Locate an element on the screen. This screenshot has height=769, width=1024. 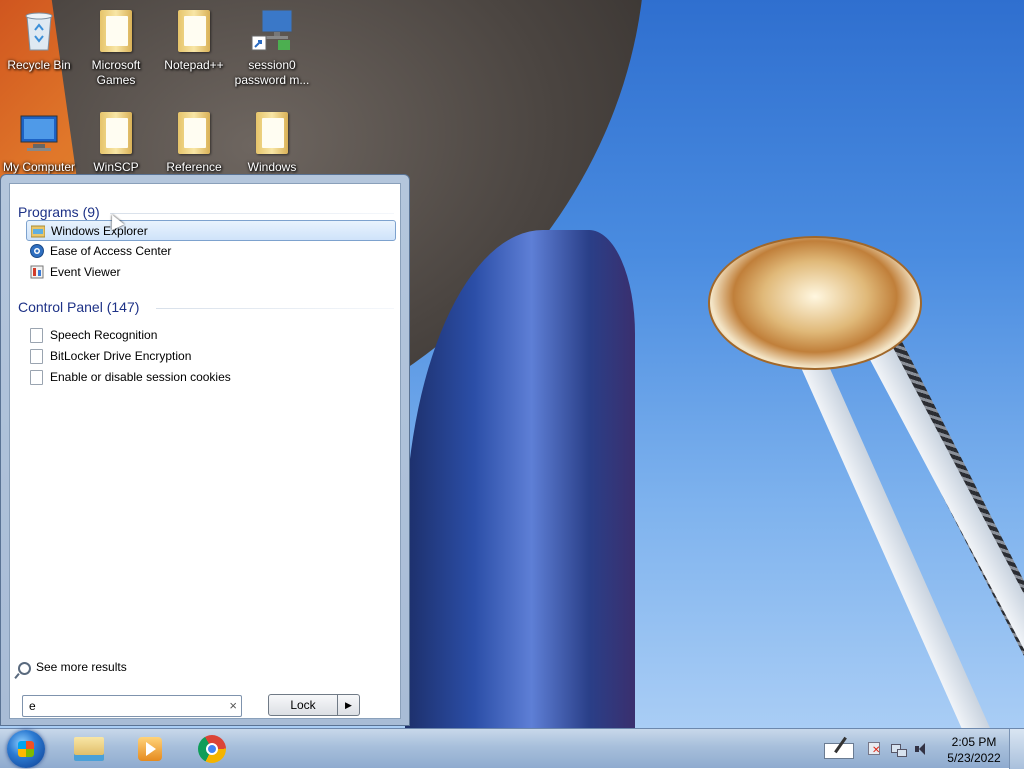
desktop-icon-winscp: WinSCP is located at coordinates (116, 141).